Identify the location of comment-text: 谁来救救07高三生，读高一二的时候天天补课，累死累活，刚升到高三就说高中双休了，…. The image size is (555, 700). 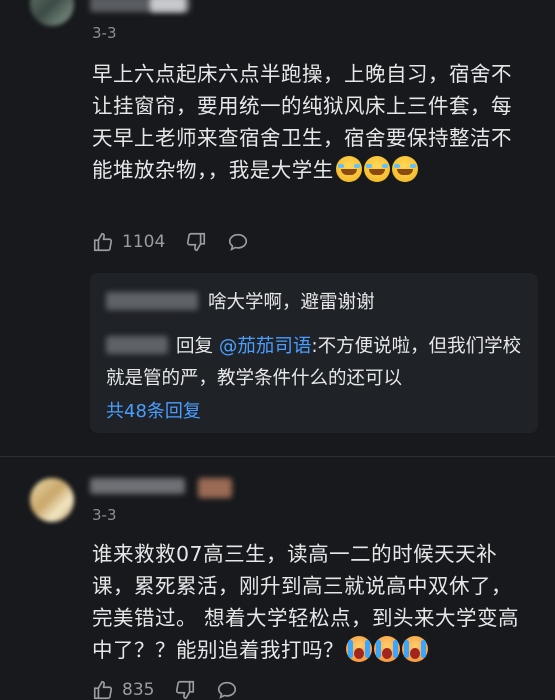
(312, 602).